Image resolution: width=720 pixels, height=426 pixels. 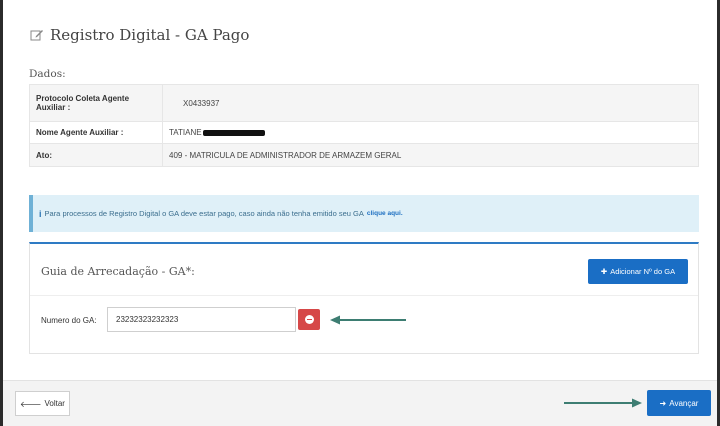 What do you see at coordinates (385, 213) in the screenshot?
I see `info-link: clique aqui.` at bounding box center [385, 213].